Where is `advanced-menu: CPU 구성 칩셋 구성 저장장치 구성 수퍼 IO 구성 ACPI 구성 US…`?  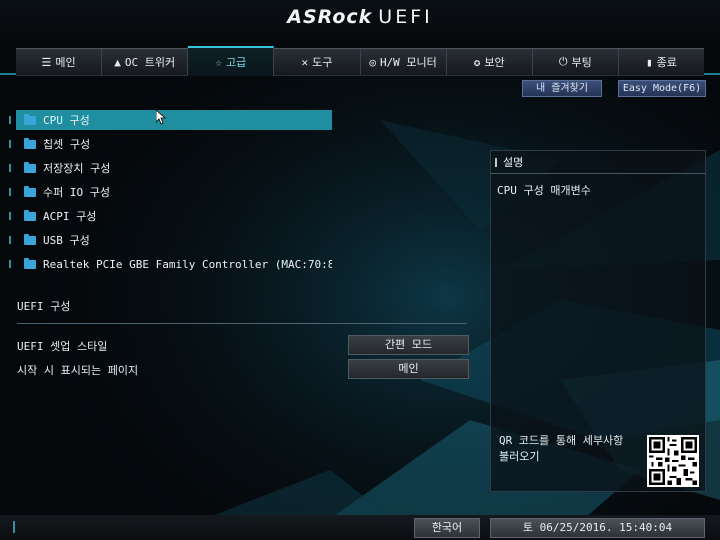
advanced-menu: CPU 구성 칩셋 구성 저장장치 구성 수퍼 IO 구성 ACPI 구성 US… is located at coordinates (174, 194).